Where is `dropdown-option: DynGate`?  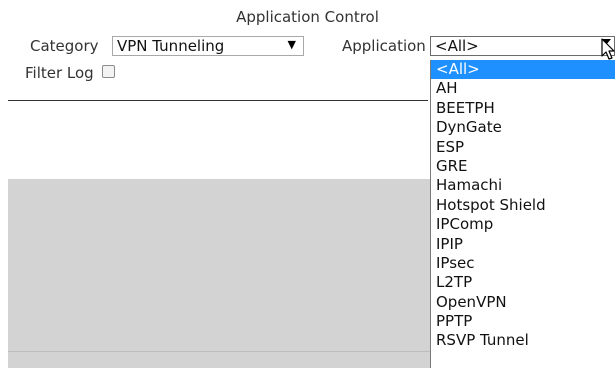
dropdown-option: DynGate is located at coordinates (523, 127).